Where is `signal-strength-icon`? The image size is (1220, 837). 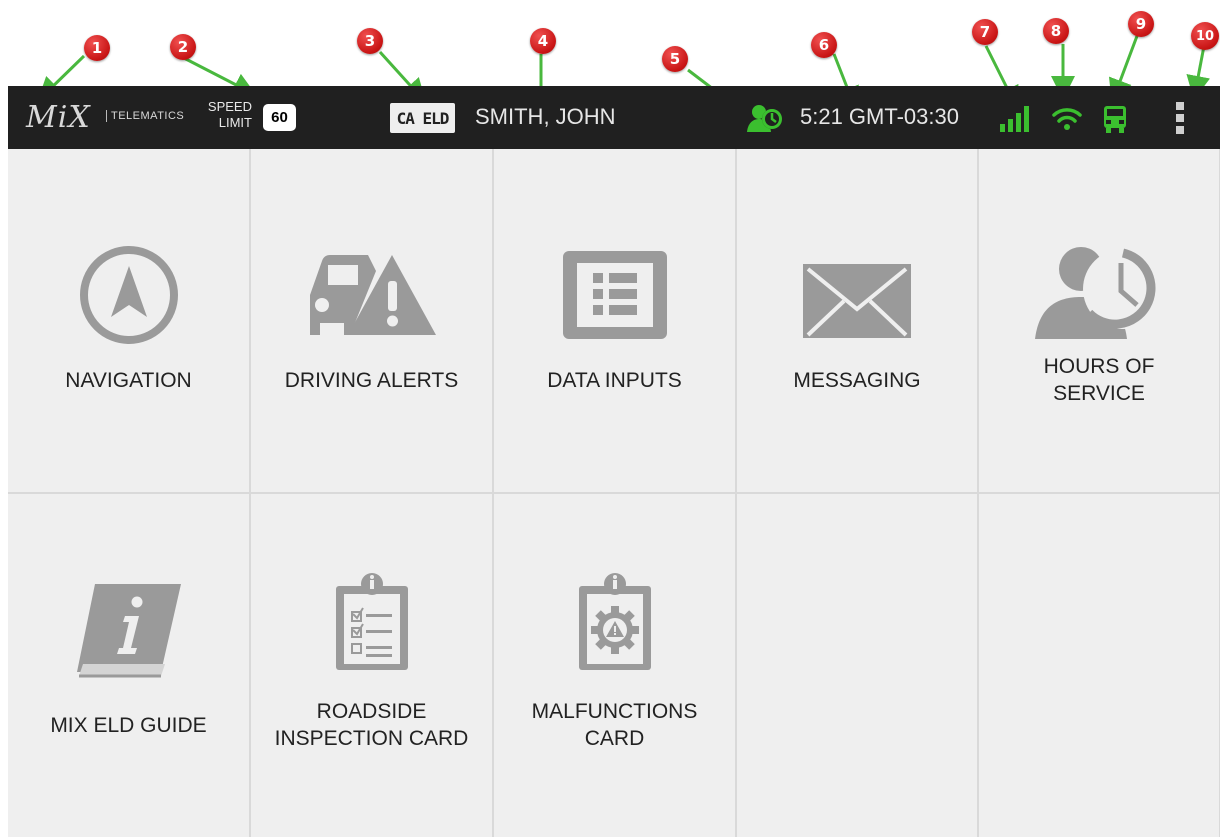 signal-strength-icon is located at coordinates (1015, 121).